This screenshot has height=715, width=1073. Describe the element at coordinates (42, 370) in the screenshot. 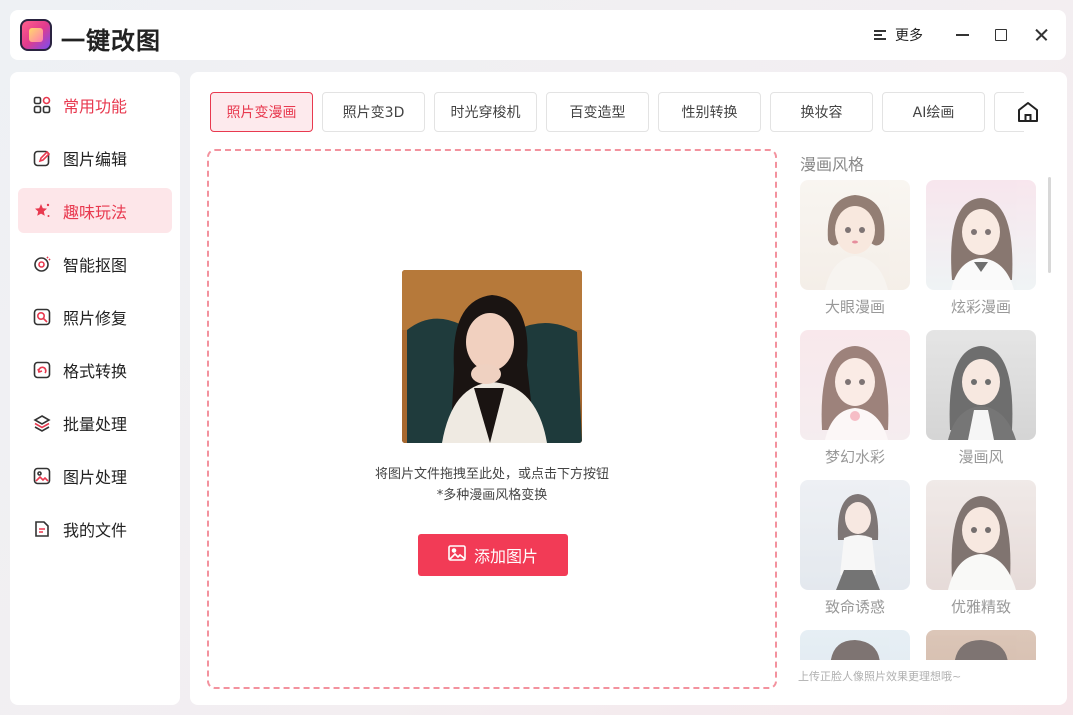

I see `convert-icon` at that location.